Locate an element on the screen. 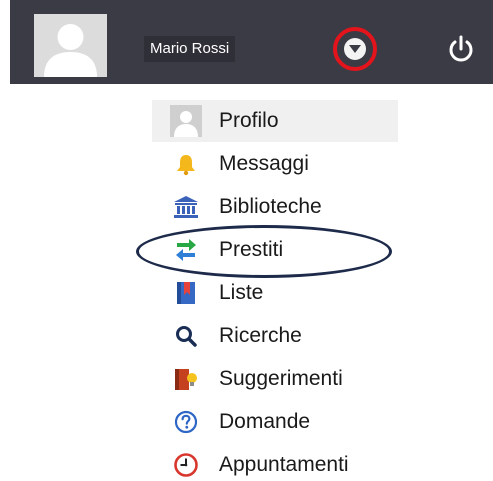 Image resolution: width=493 pixels, height=481 pixels. menu-item-label: Prestiti is located at coordinates (251, 249).